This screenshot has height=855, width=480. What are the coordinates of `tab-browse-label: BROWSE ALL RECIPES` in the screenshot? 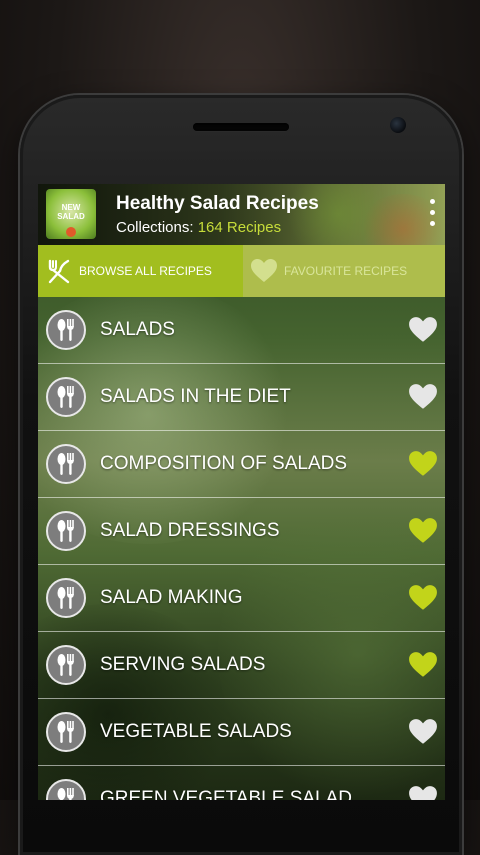 It's located at (145, 271).